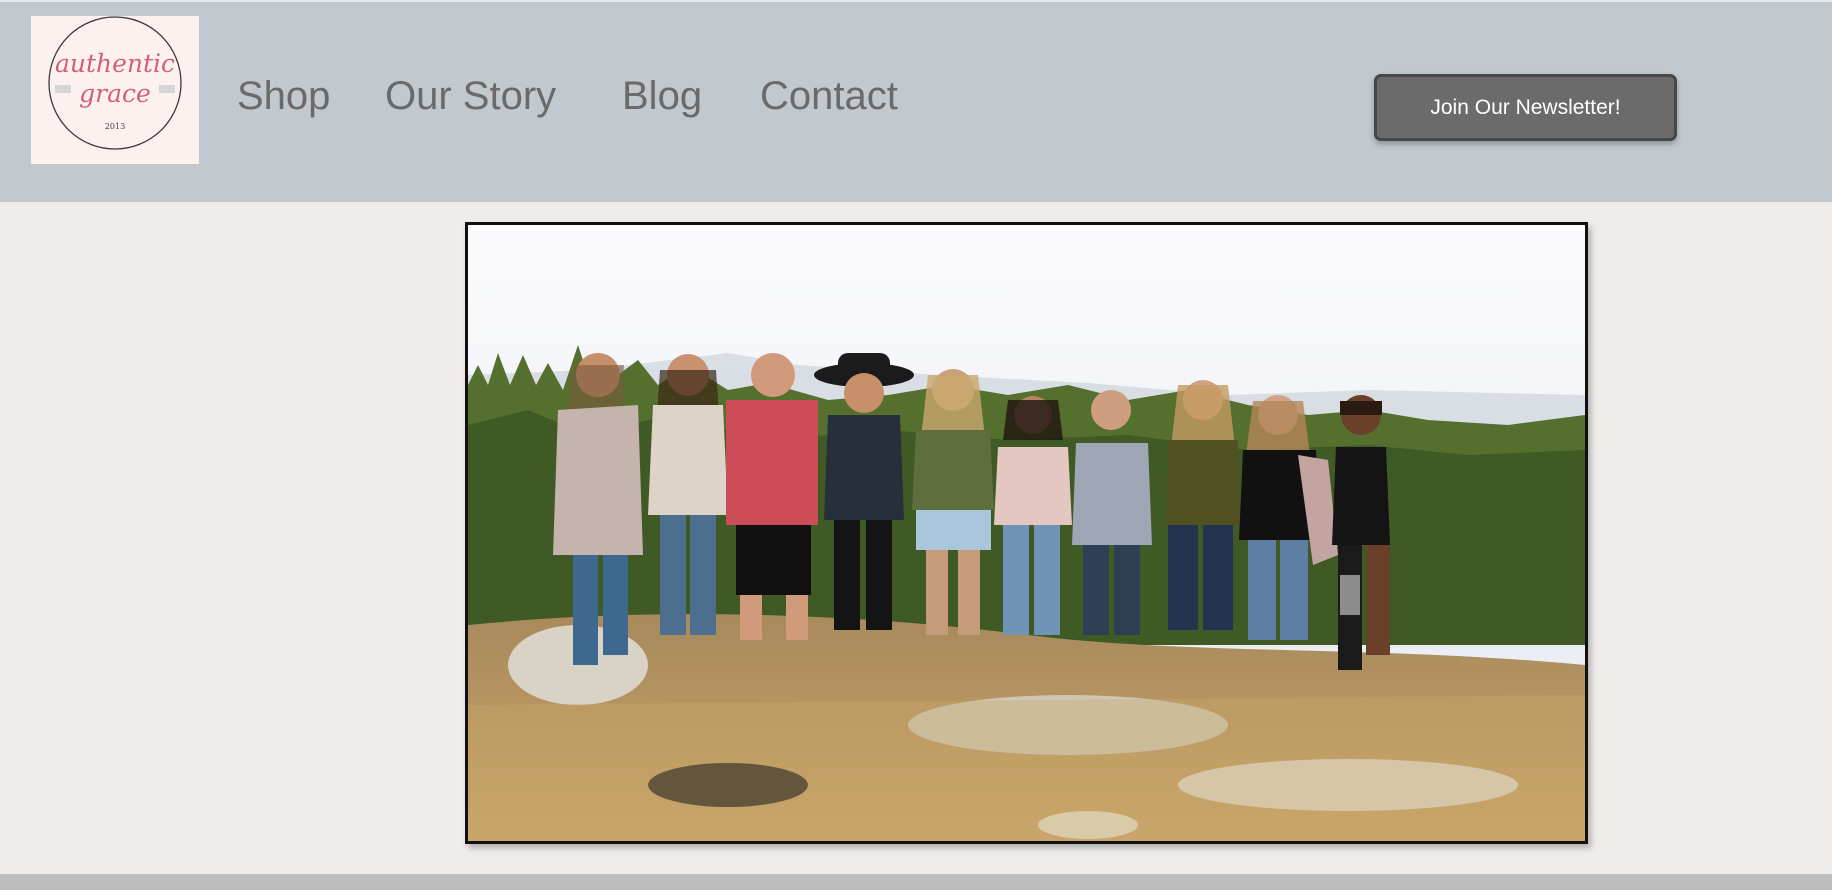  Describe the element at coordinates (115, 126) in the screenshot. I see `logo-text-year: 2013` at that location.